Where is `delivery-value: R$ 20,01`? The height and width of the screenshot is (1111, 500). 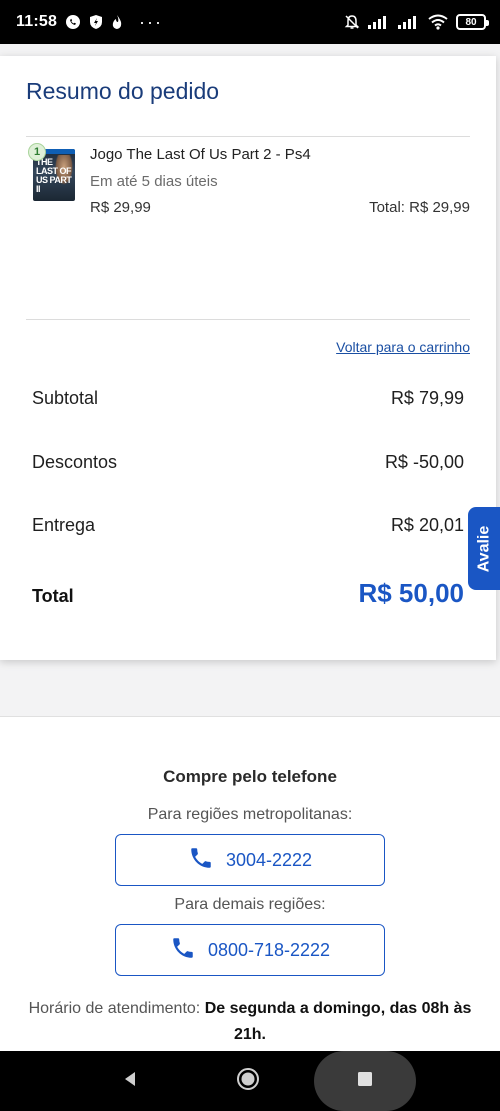
delivery-value: R$ 20,01 is located at coordinates (427, 525).